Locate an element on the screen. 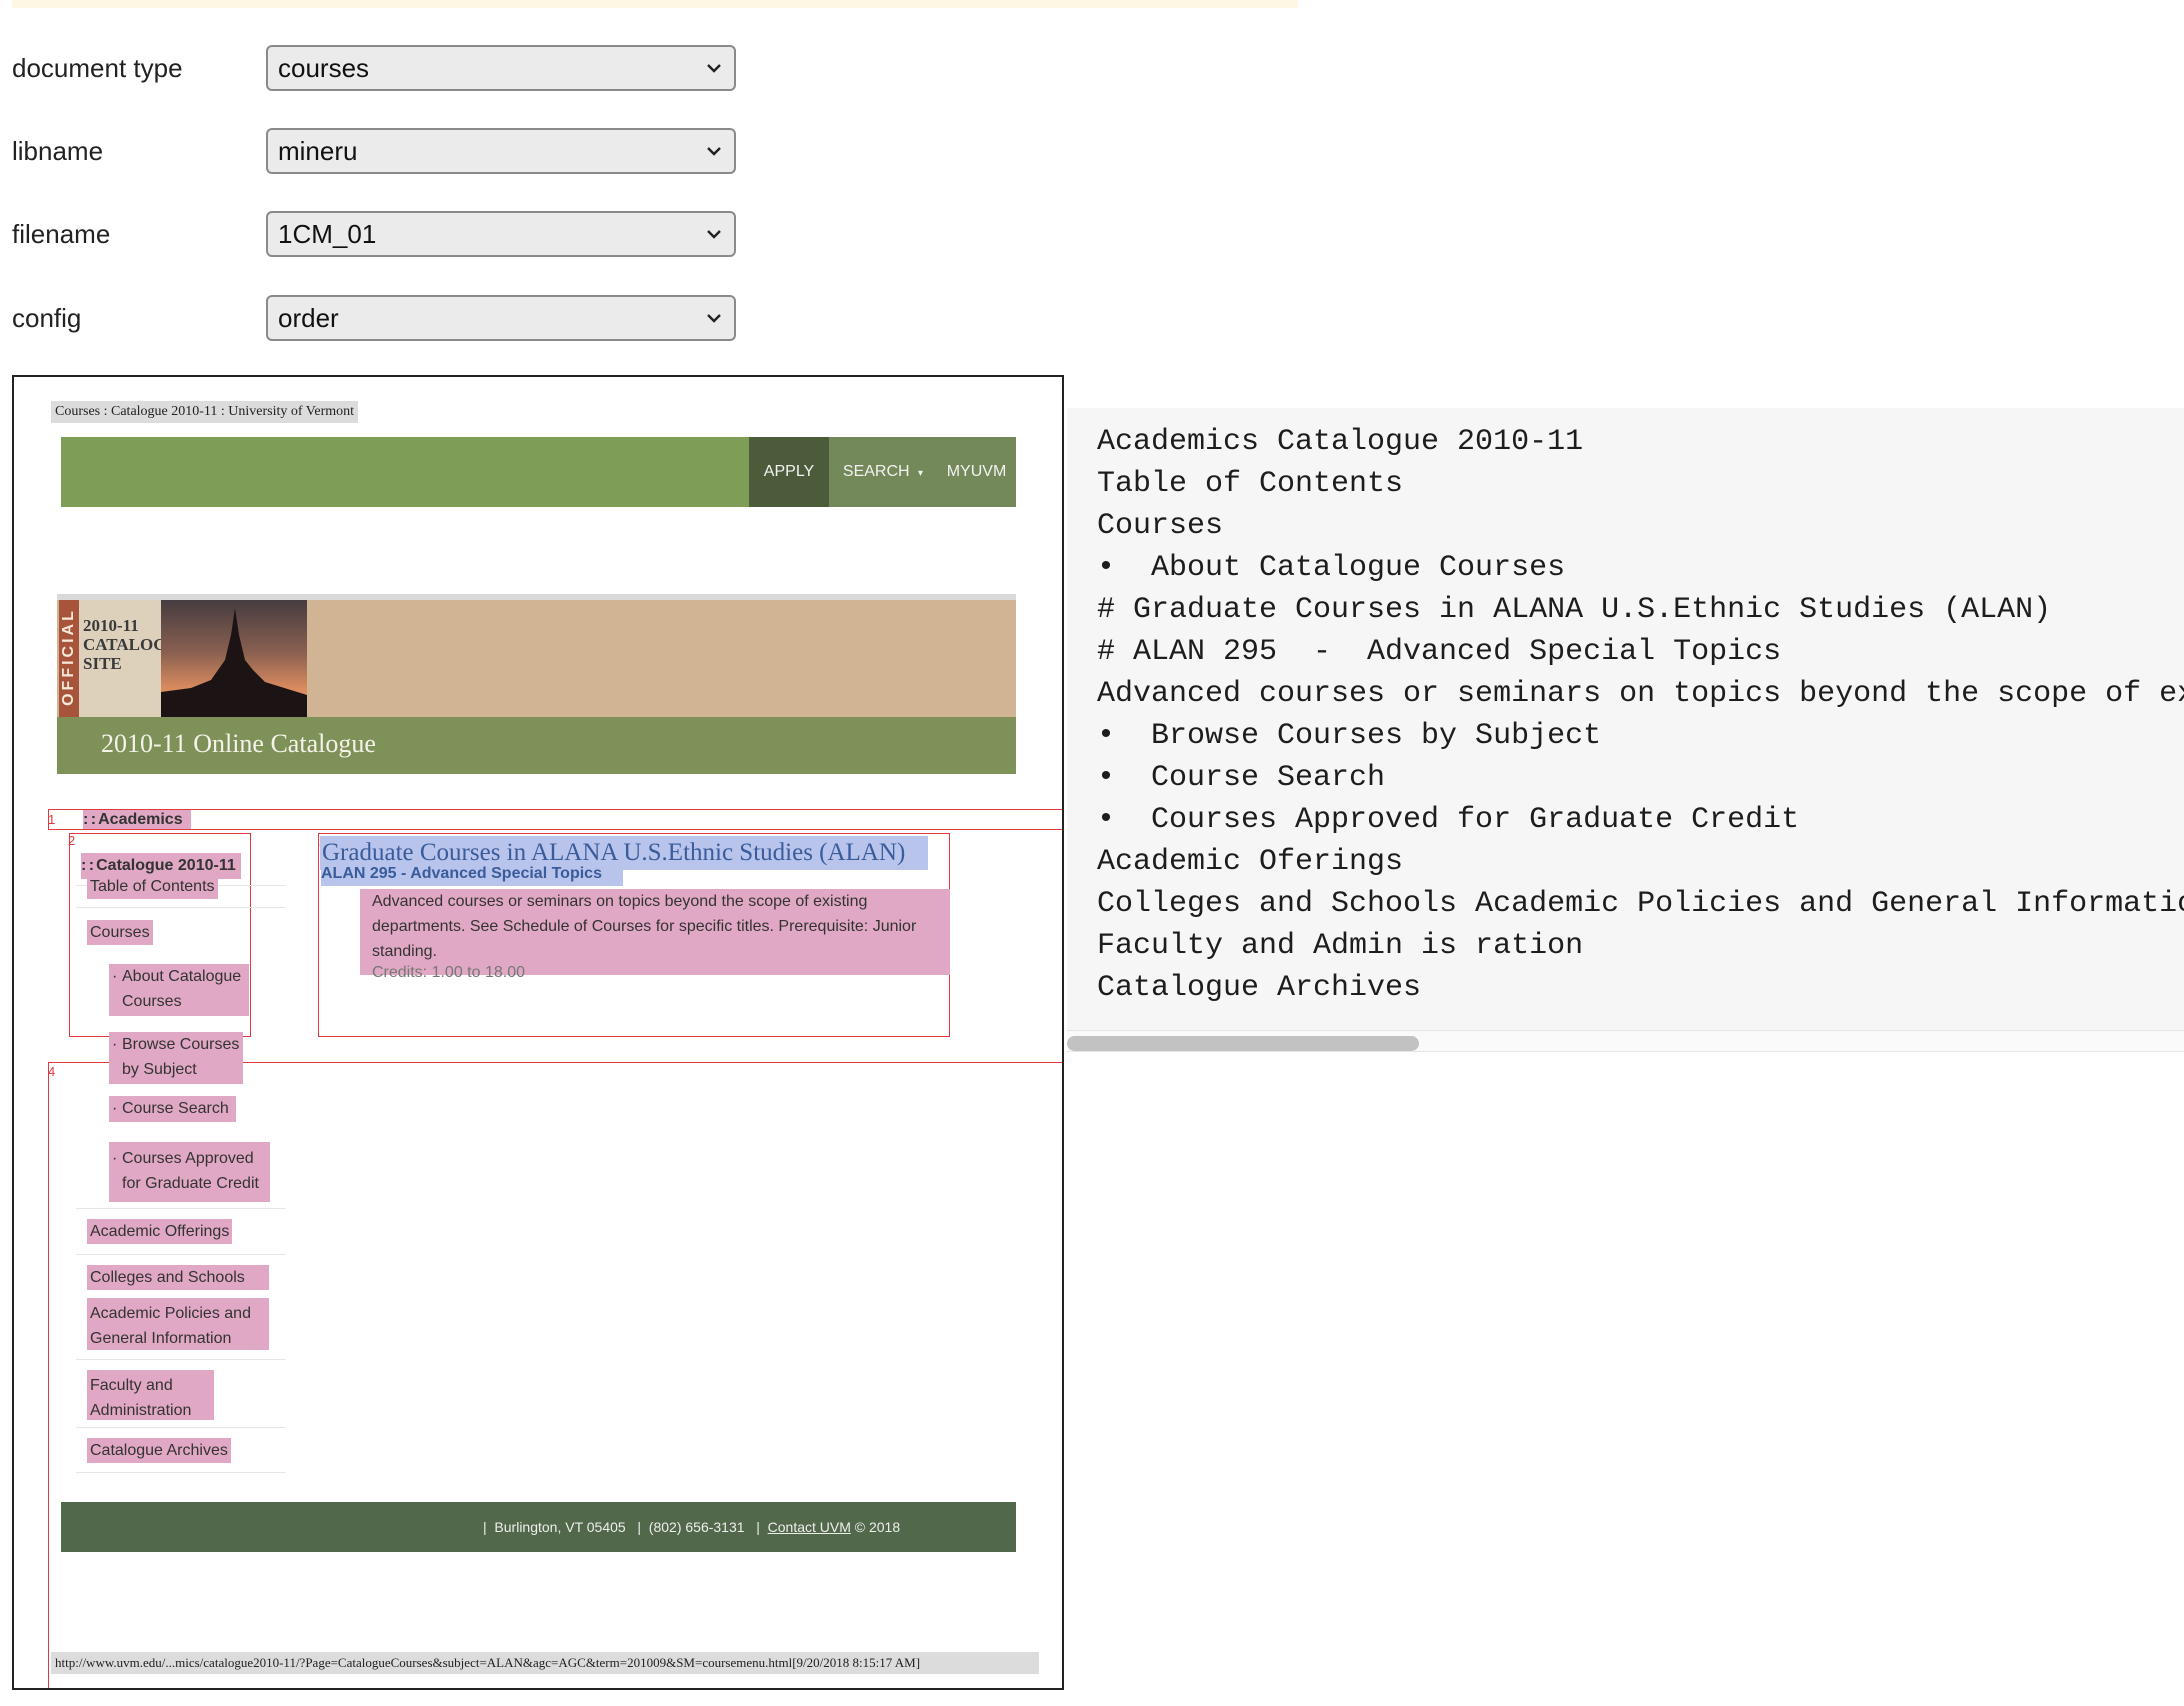 This screenshot has width=2184, height=1706. config-value: order is located at coordinates (308, 318).